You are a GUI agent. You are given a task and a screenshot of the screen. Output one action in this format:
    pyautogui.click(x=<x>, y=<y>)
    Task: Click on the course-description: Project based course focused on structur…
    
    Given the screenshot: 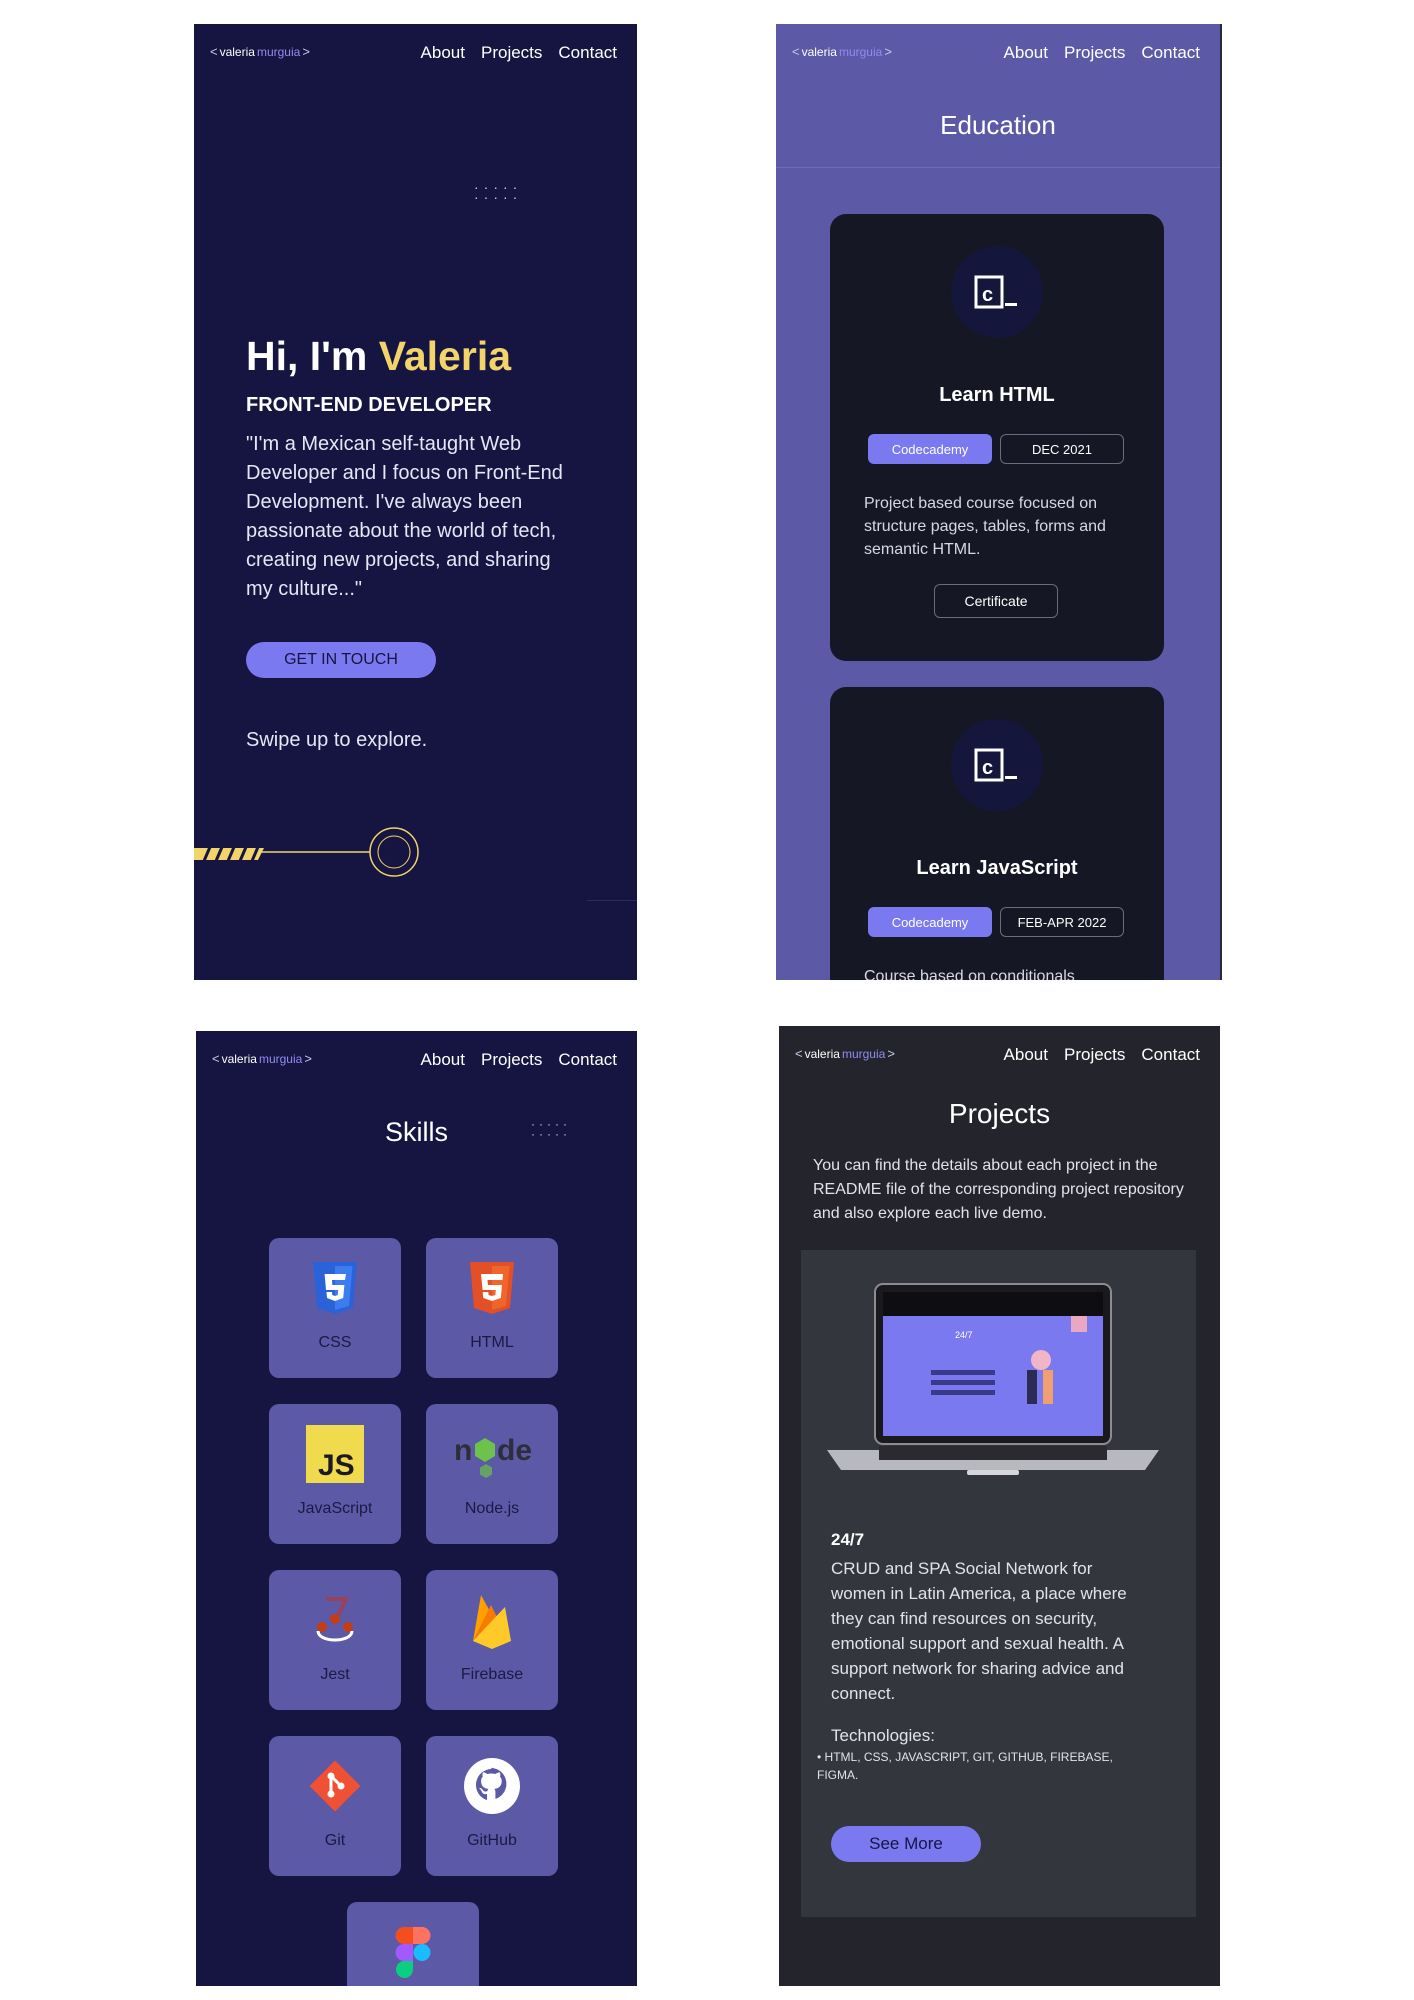 What is the action you would take?
    pyautogui.click(x=985, y=526)
    